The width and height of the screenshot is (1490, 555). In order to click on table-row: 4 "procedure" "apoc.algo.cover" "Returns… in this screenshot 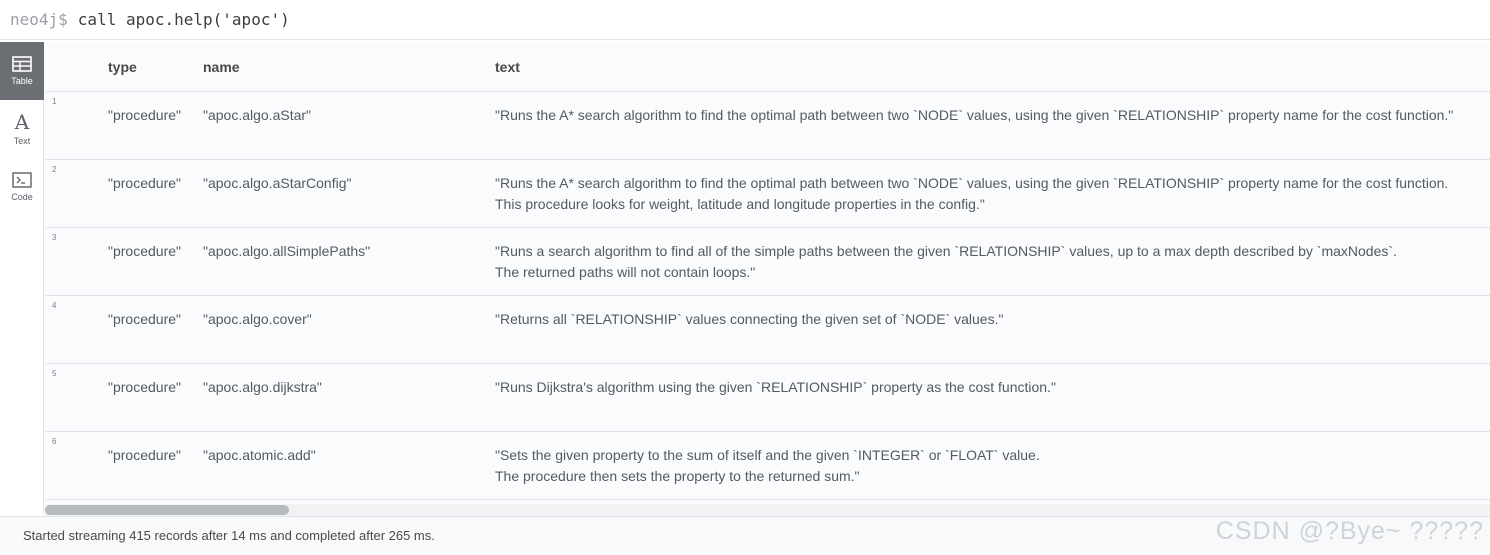, I will do `click(767, 330)`.